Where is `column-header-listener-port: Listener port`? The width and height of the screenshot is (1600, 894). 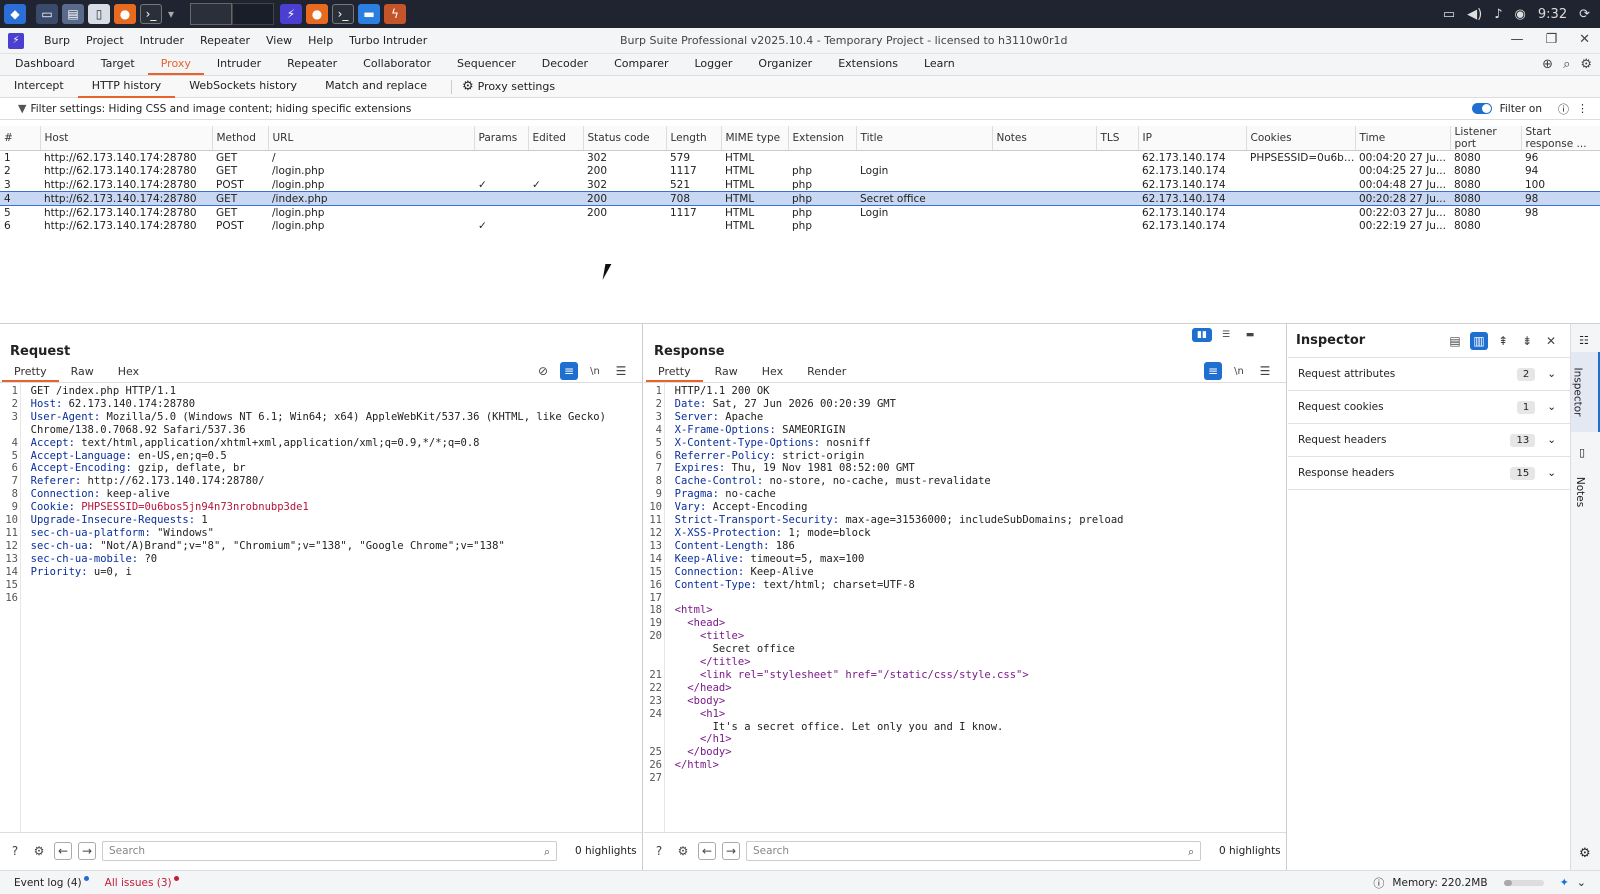
column-header-listener-port: Listener port is located at coordinates (1486, 138).